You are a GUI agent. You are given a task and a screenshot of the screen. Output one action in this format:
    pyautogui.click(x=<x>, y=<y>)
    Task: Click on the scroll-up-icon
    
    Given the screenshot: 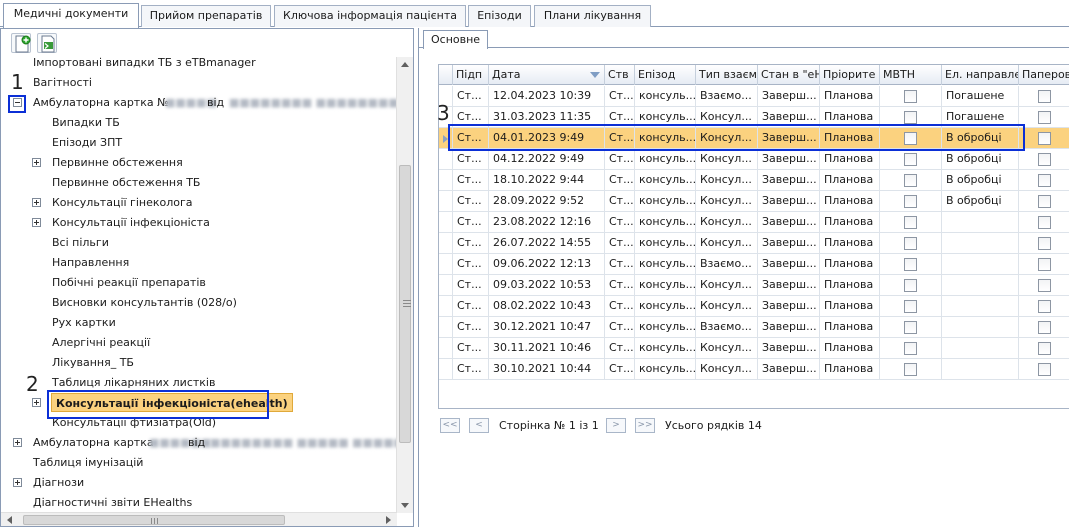 What is the action you would take?
    pyautogui.click(x=405, y=64)
    